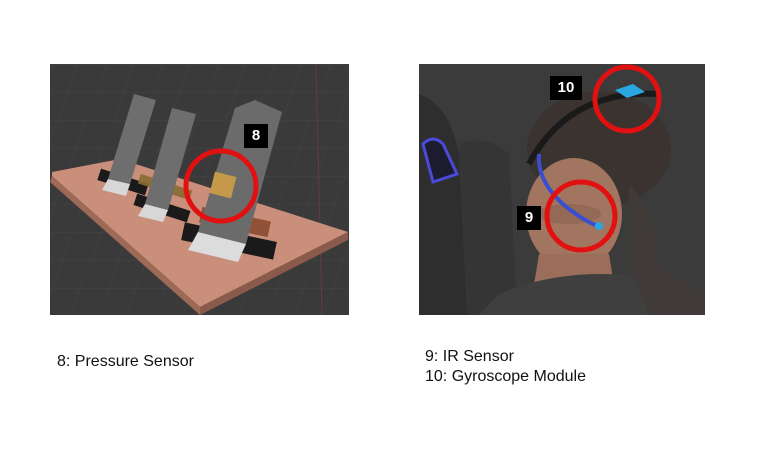 This screenshot has height=452, width=774. I want to click on caption-pressure-sensor: 8: Pressure Sensor, so click(125, 361).